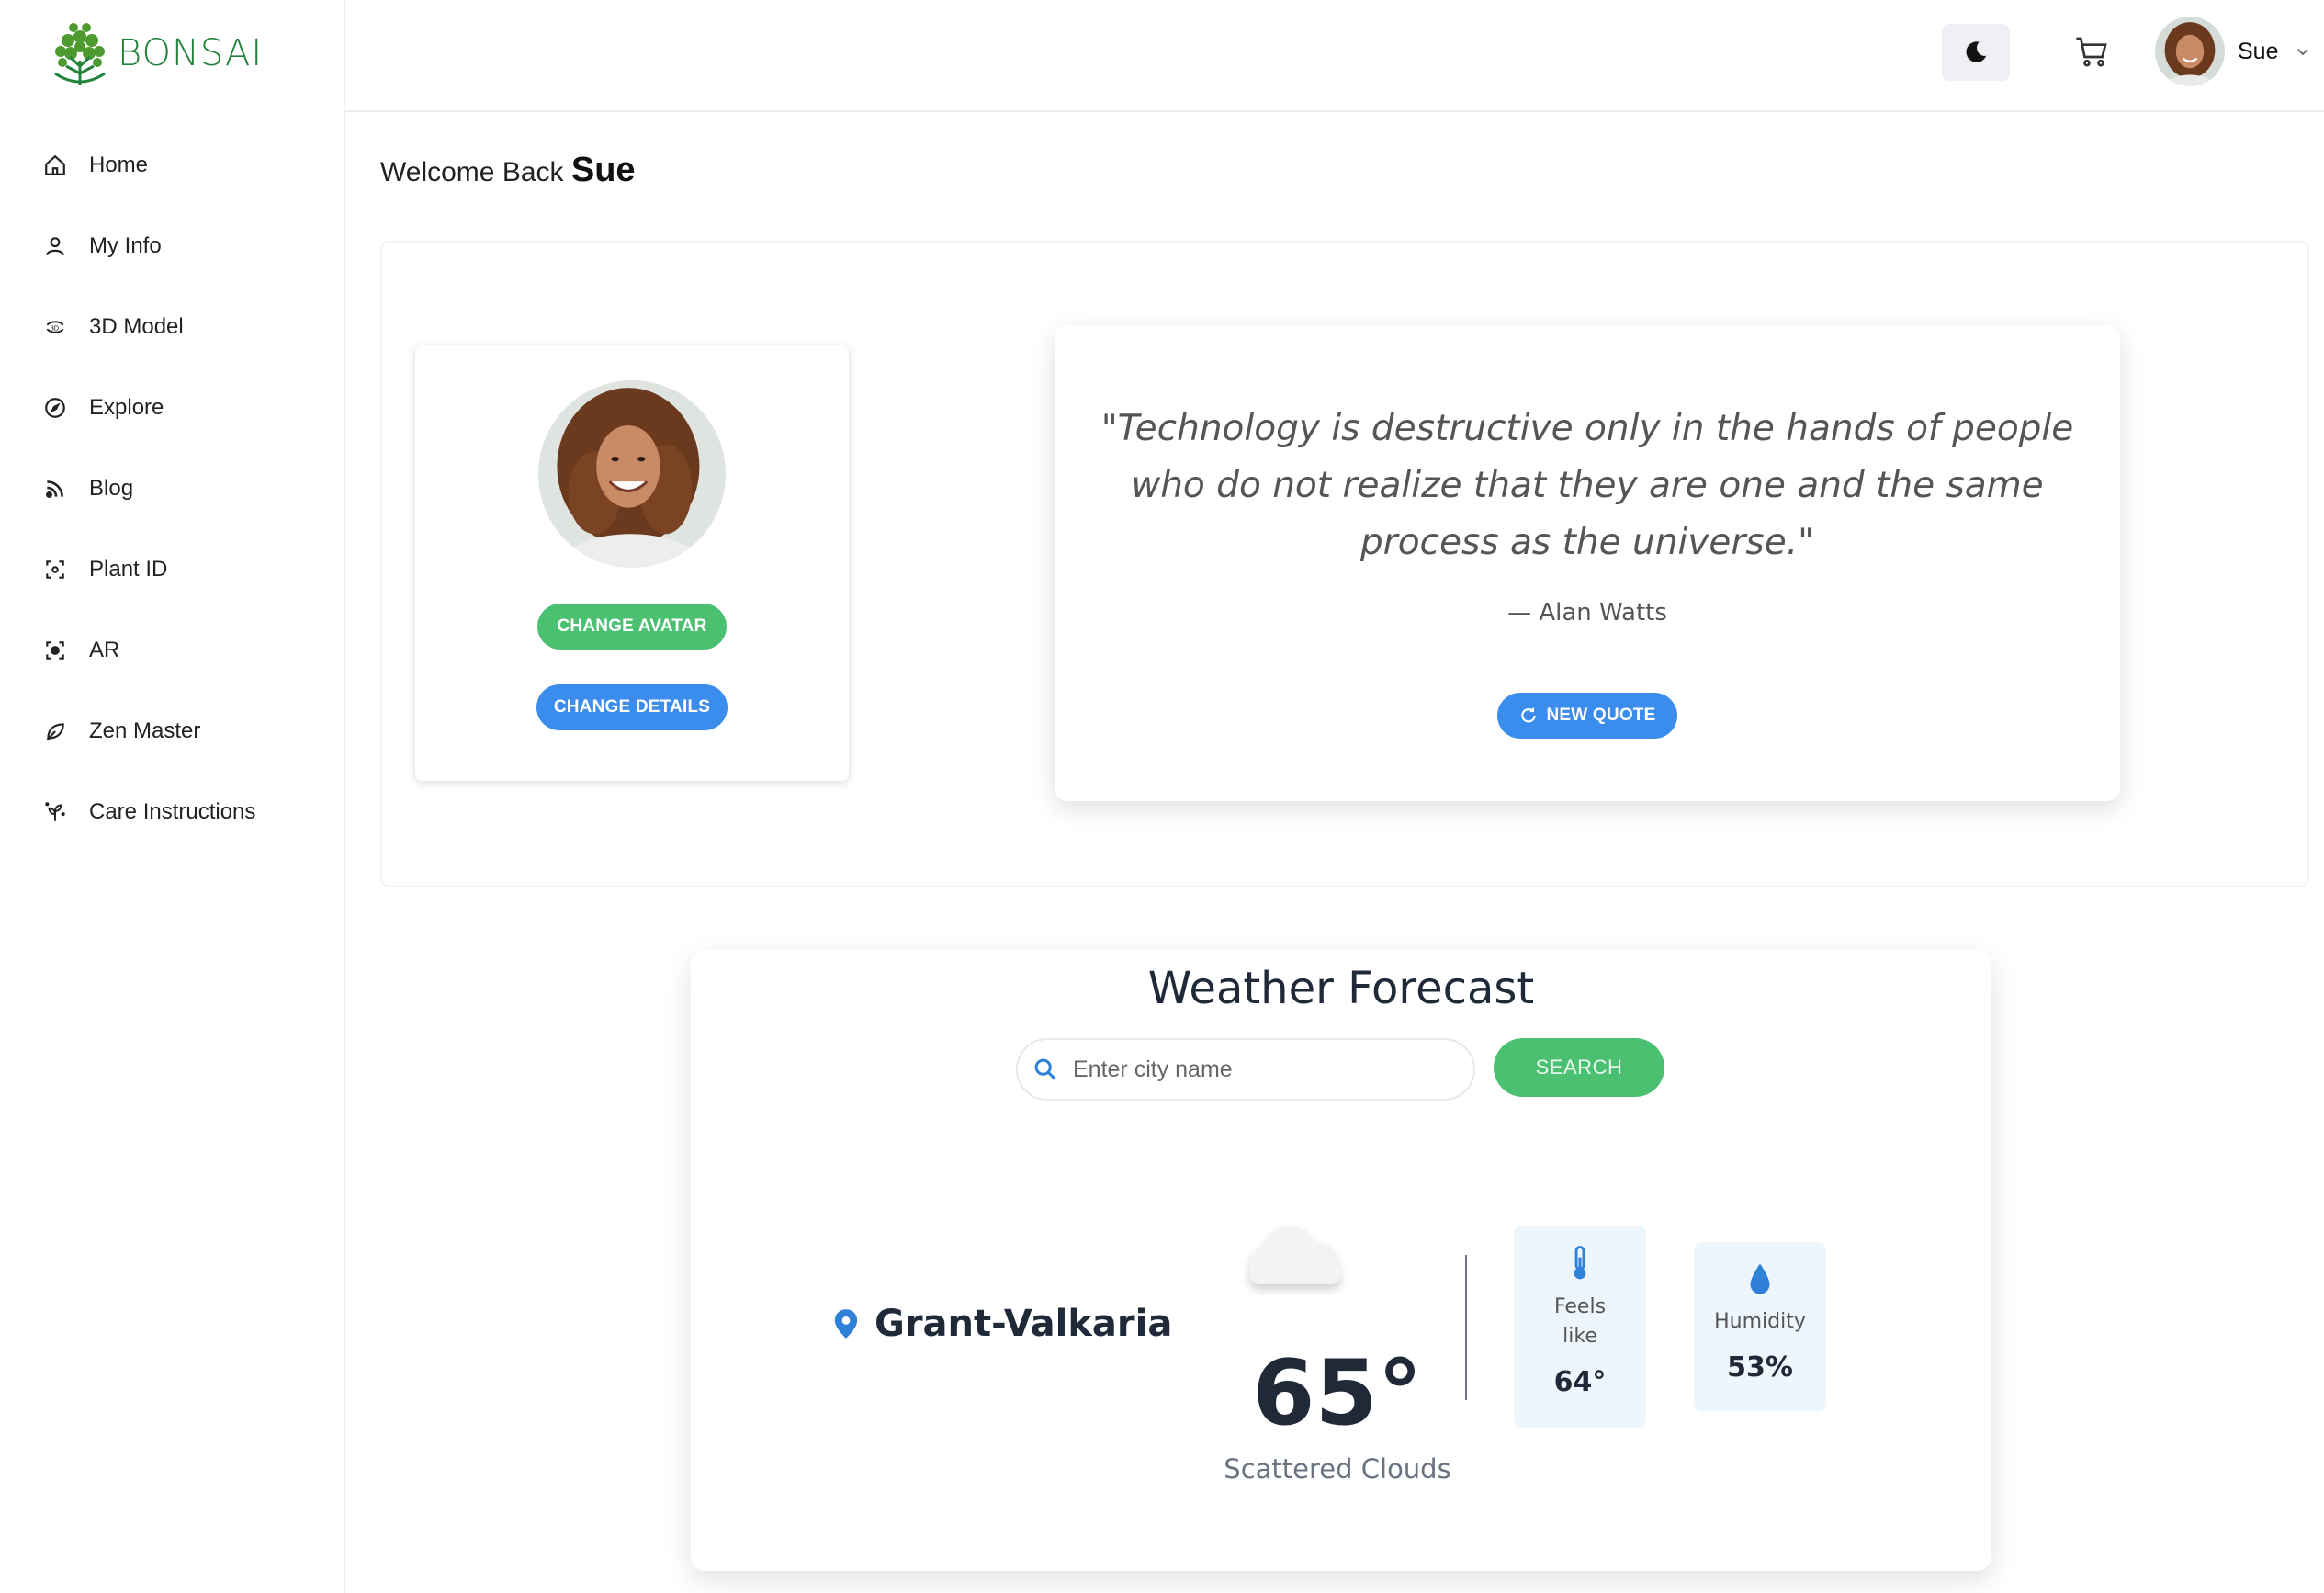 The image size is (2324, 1593). What do you see at coordinates (1337, 1469) in the screenshot?
I see `weather-condition: Scattered Clouds` at bounding box center [1337, 1469].